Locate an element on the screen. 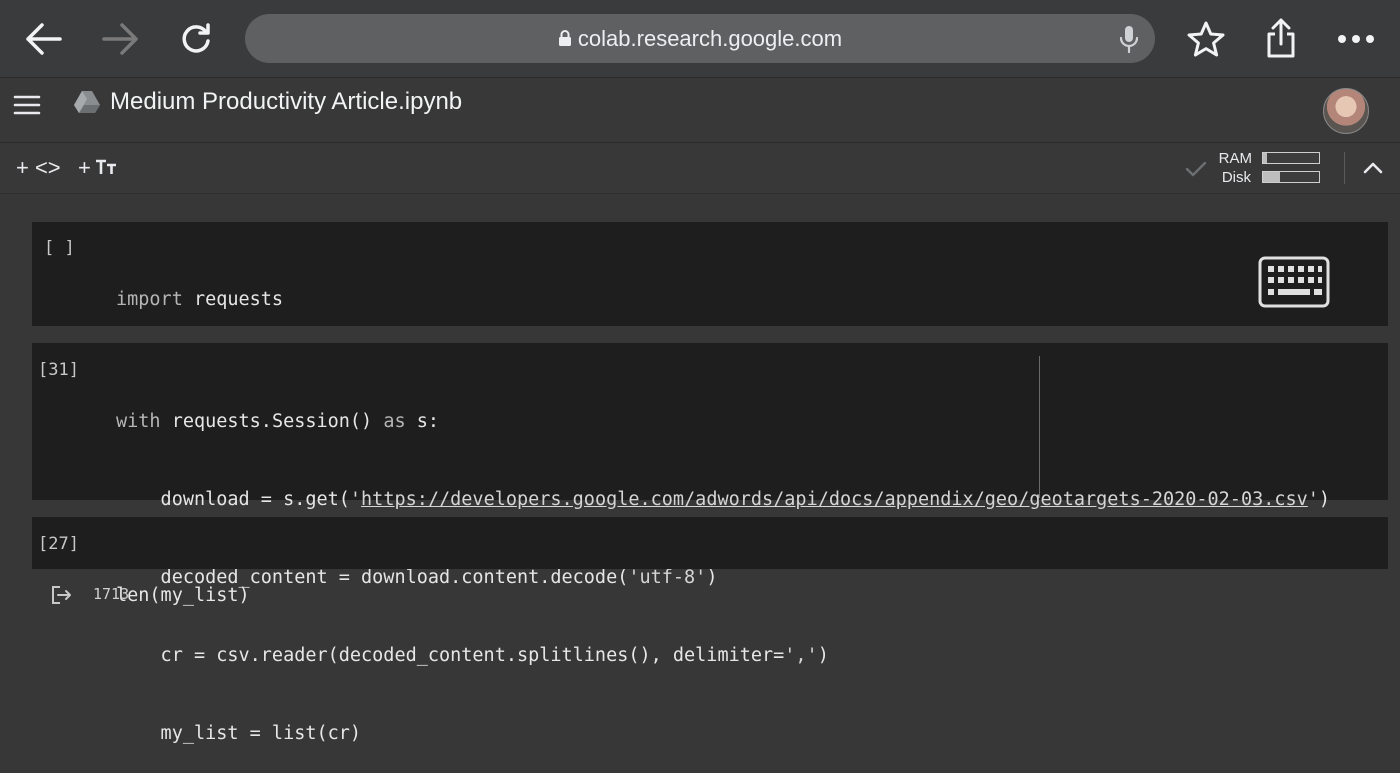 Image resolution: width=1400 pixels, height=773 pixels. ram-usage-bar is located at coordinates (1291, 158).